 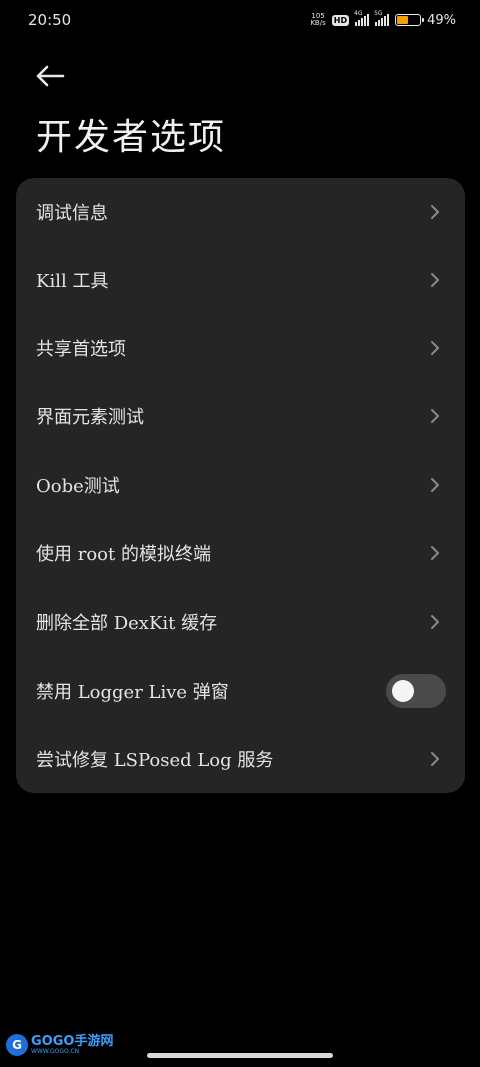 What do you see at coordinates (90, 417) in the screenshot?
I see `menu-item-label: 界面元素测试` at bounding box center [90, 417].